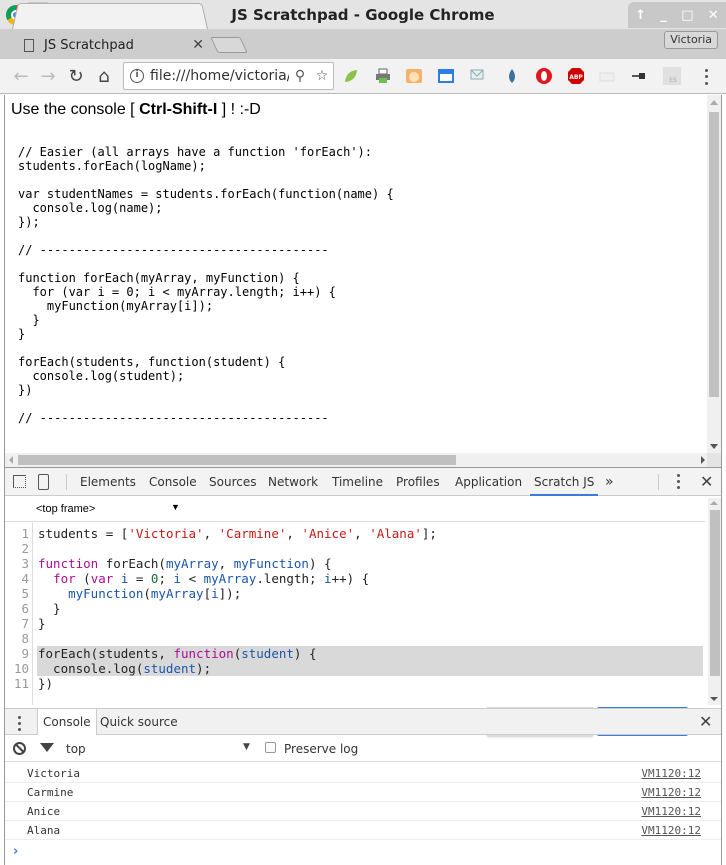 The width and height of the screenshot is (726, 865). I want to click on address-bar: i file:///home/victoria/p ⚲ ☆, so click(228, 76).